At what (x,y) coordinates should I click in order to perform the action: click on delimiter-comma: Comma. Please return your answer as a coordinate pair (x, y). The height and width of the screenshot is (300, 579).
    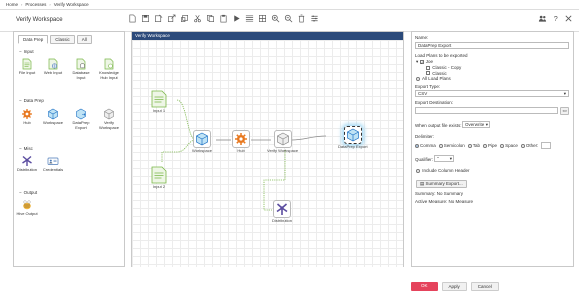
    Looking at the image, I should click on (425, 145).